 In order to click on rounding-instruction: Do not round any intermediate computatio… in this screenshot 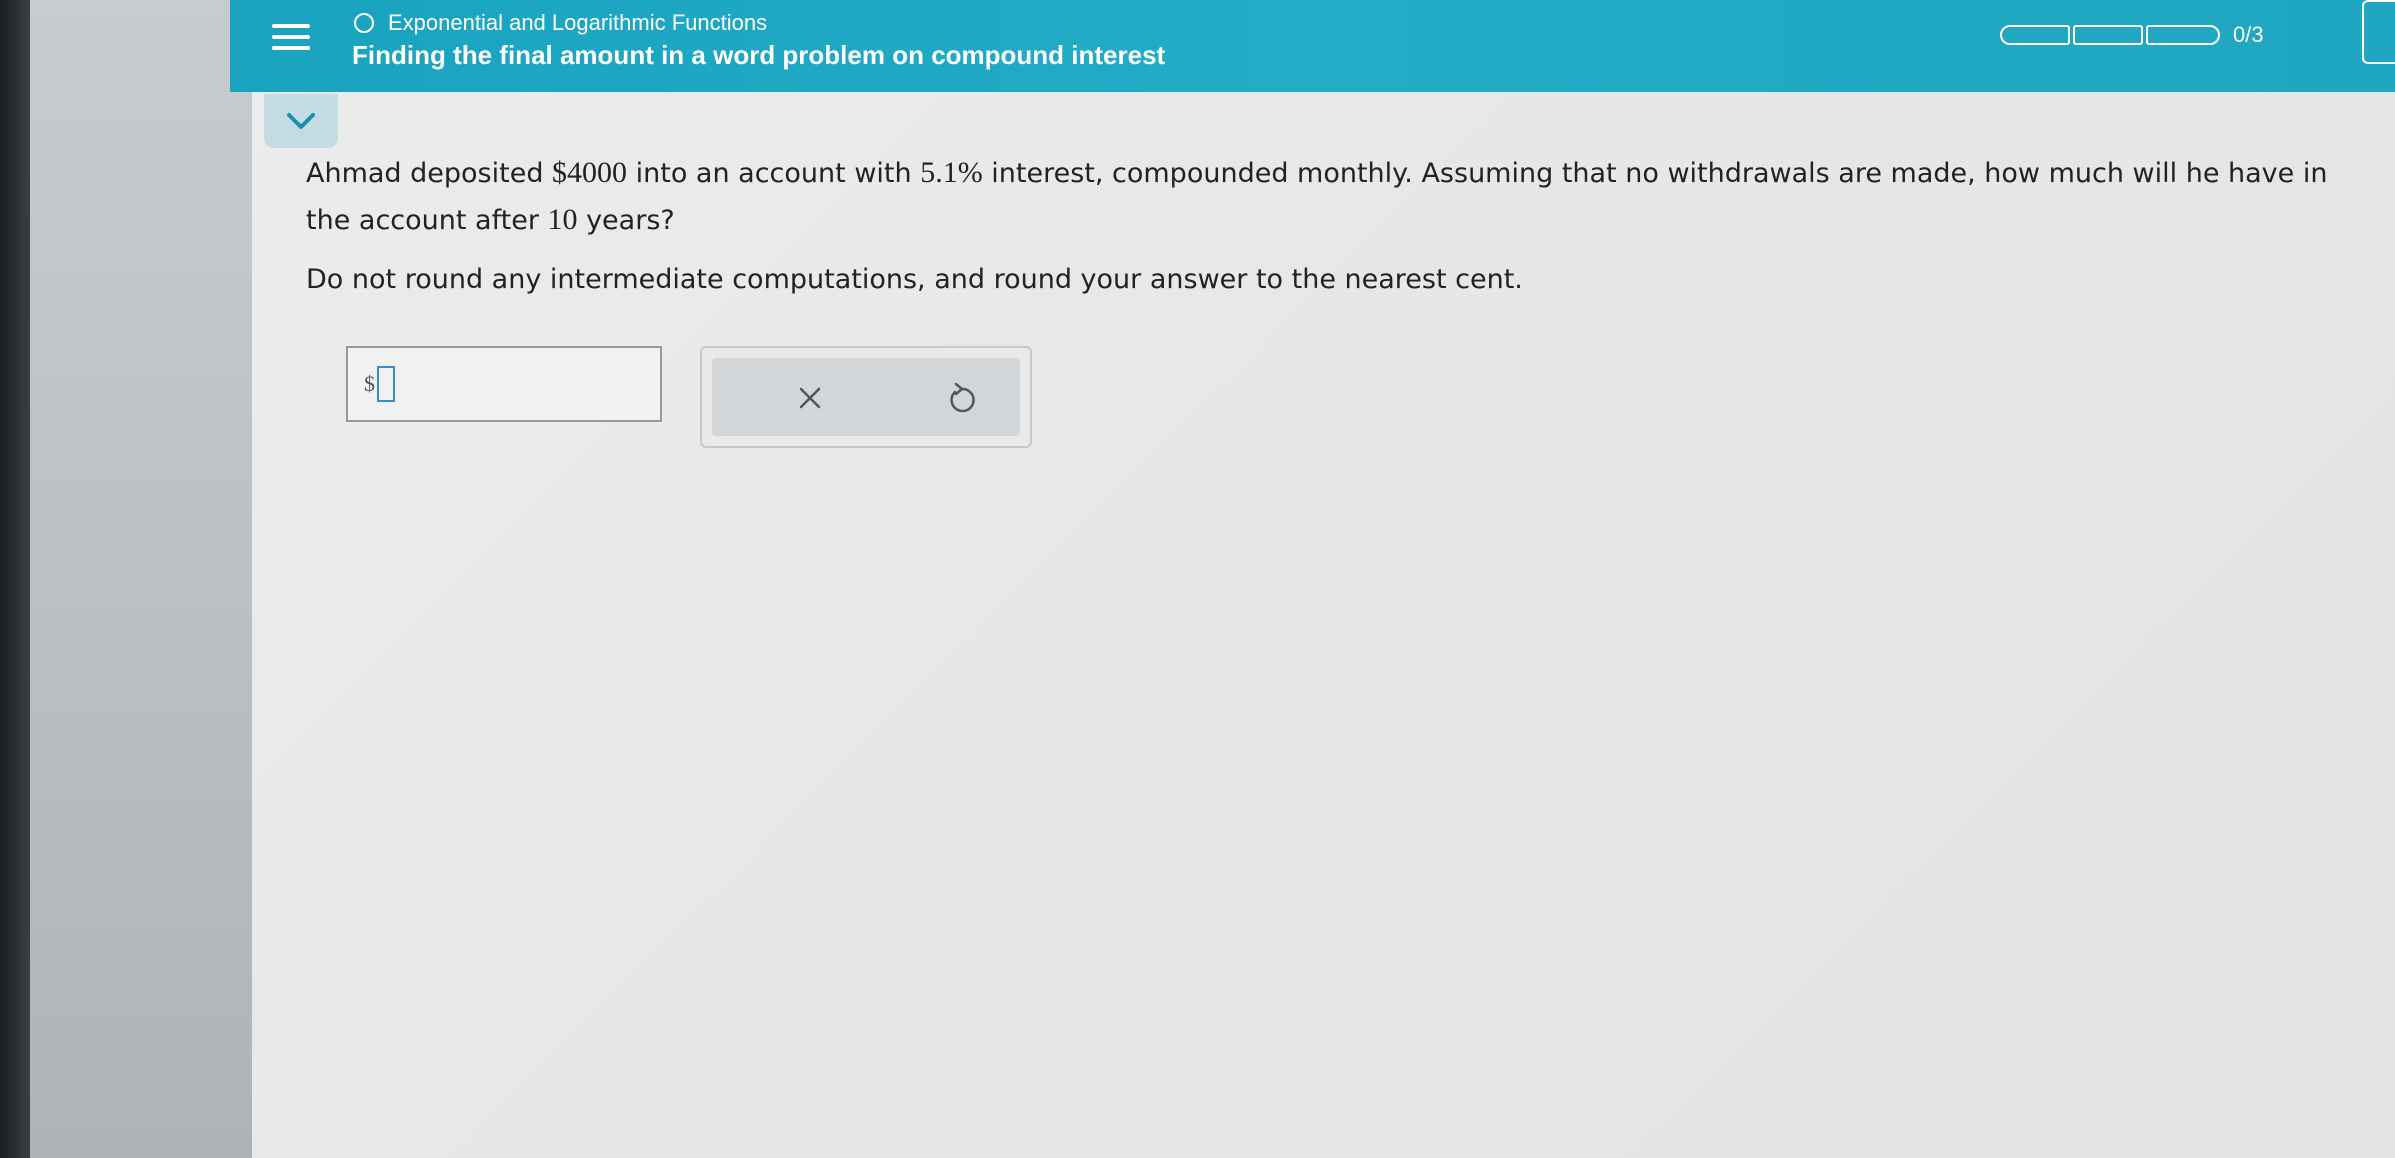, I will do `click(914, 279)`.